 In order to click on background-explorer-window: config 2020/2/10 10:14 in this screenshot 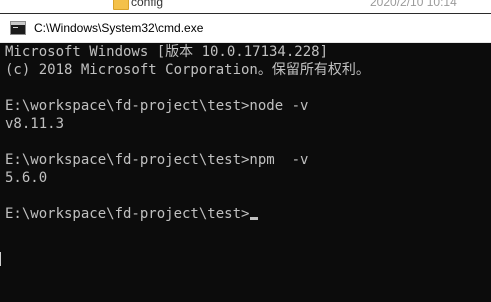, I will do `click(245, 7)`.